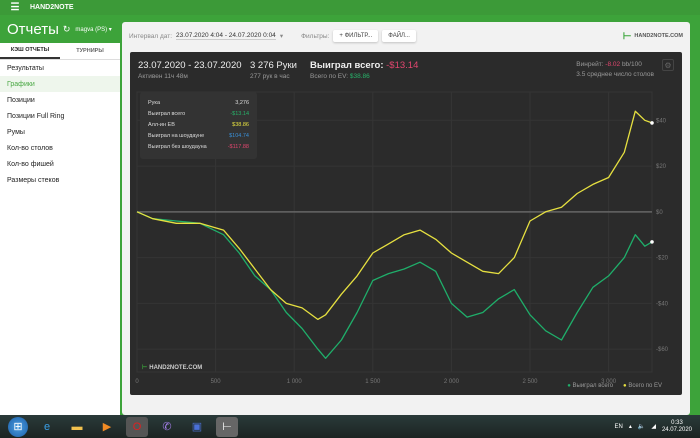  I want to click on y-tick-label: -$20, so click(662, 259).